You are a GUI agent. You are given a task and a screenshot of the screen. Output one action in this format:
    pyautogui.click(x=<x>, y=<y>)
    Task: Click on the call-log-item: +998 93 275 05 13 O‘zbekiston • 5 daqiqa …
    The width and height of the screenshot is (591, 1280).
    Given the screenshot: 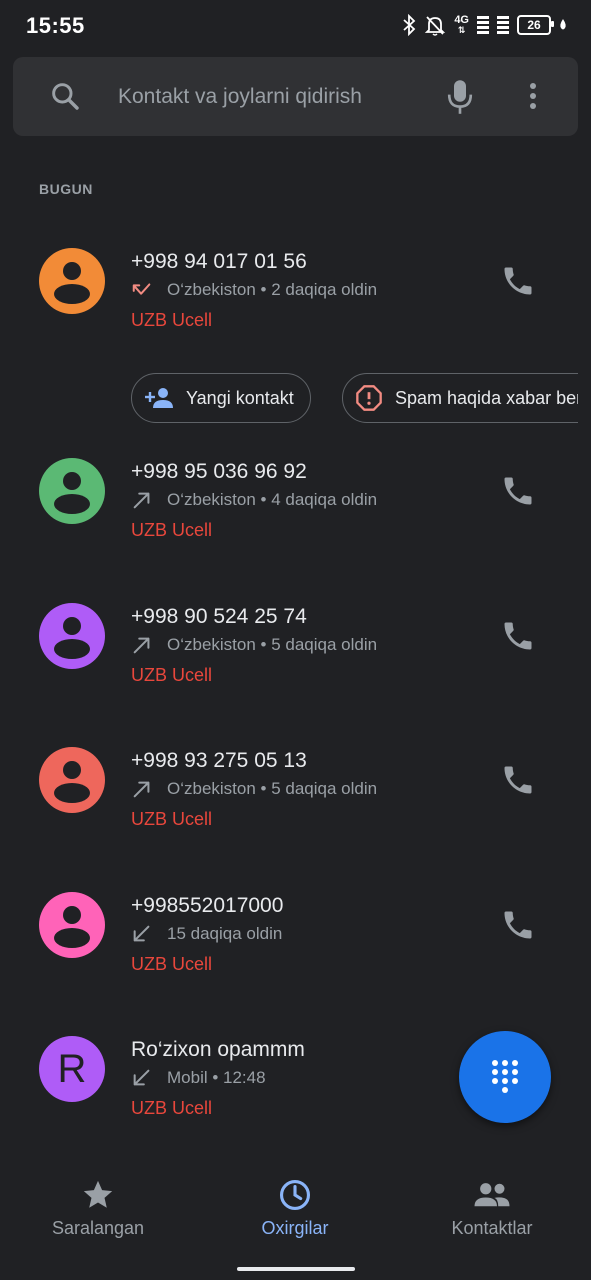 What is the action you would take?
    pyautogui.click(x=295, y=788)
    